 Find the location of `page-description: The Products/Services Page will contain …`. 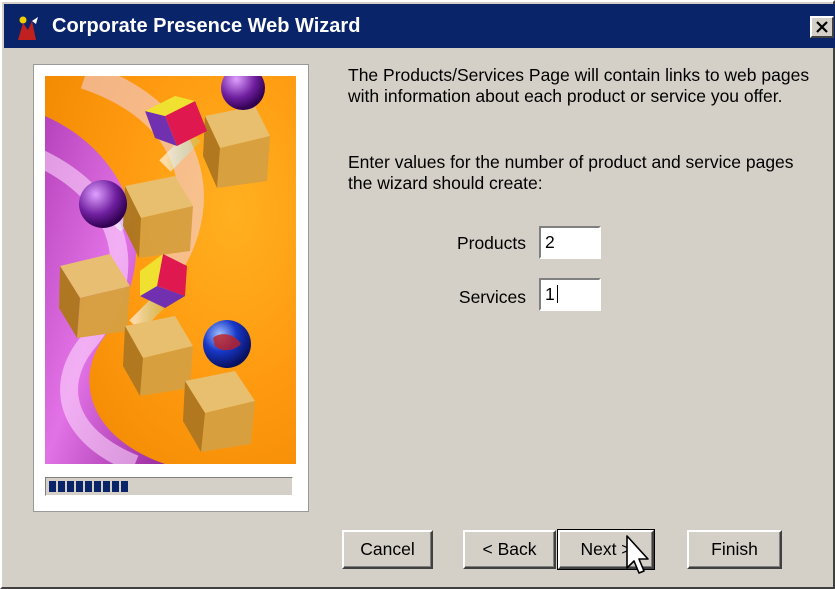

page-description: The Products/Services Page will contain … is located at coordinates (579, 85).